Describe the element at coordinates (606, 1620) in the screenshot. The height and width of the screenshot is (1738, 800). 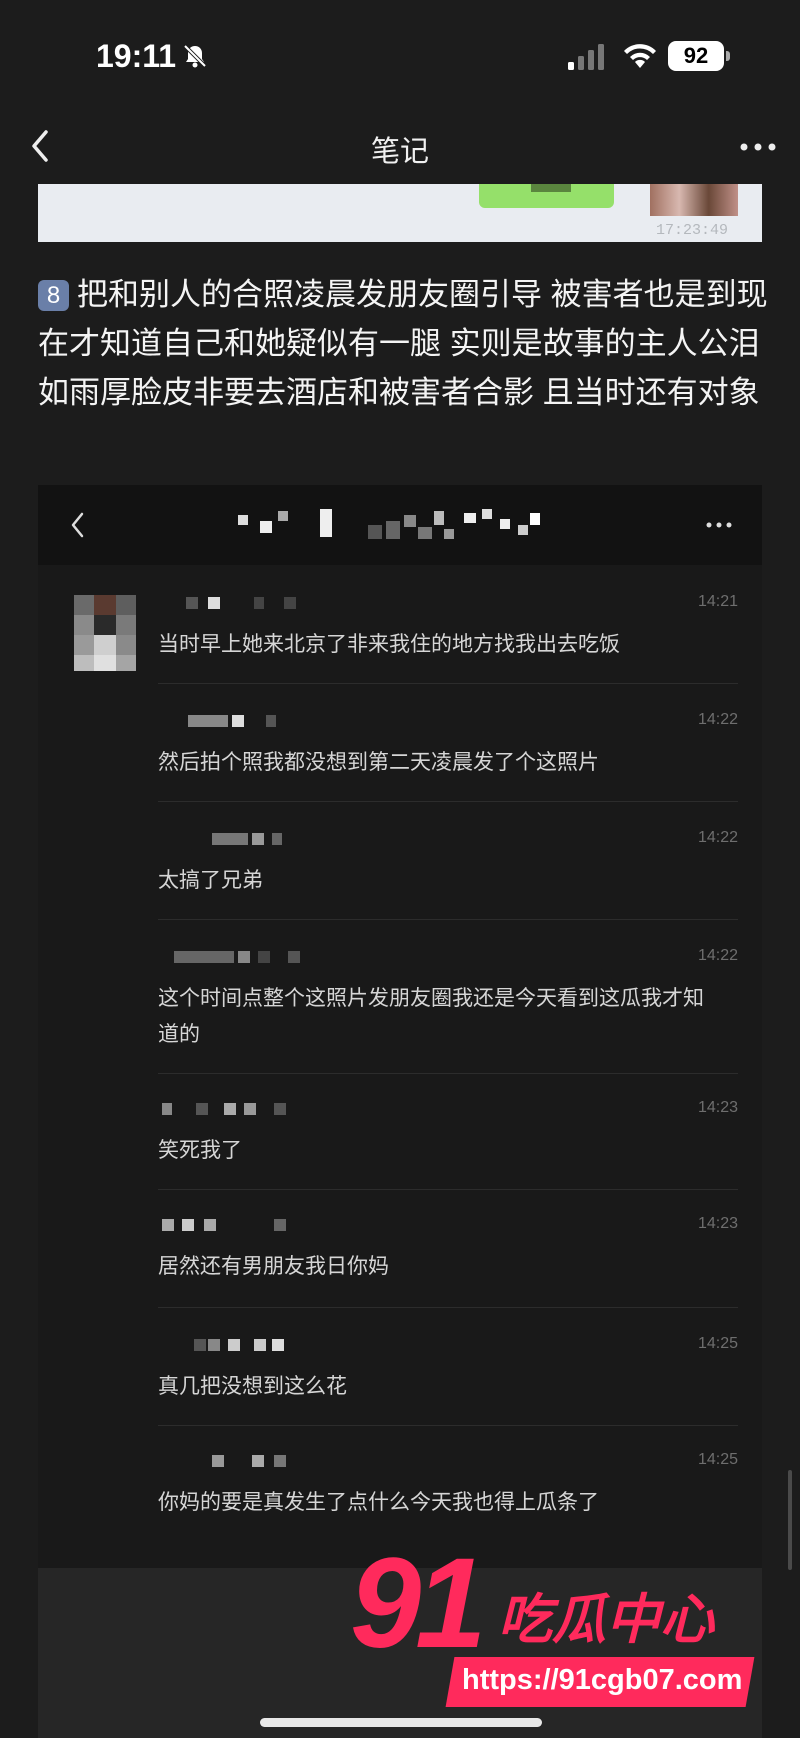
I see `watermark-text: 吃瓜中心` at that location.